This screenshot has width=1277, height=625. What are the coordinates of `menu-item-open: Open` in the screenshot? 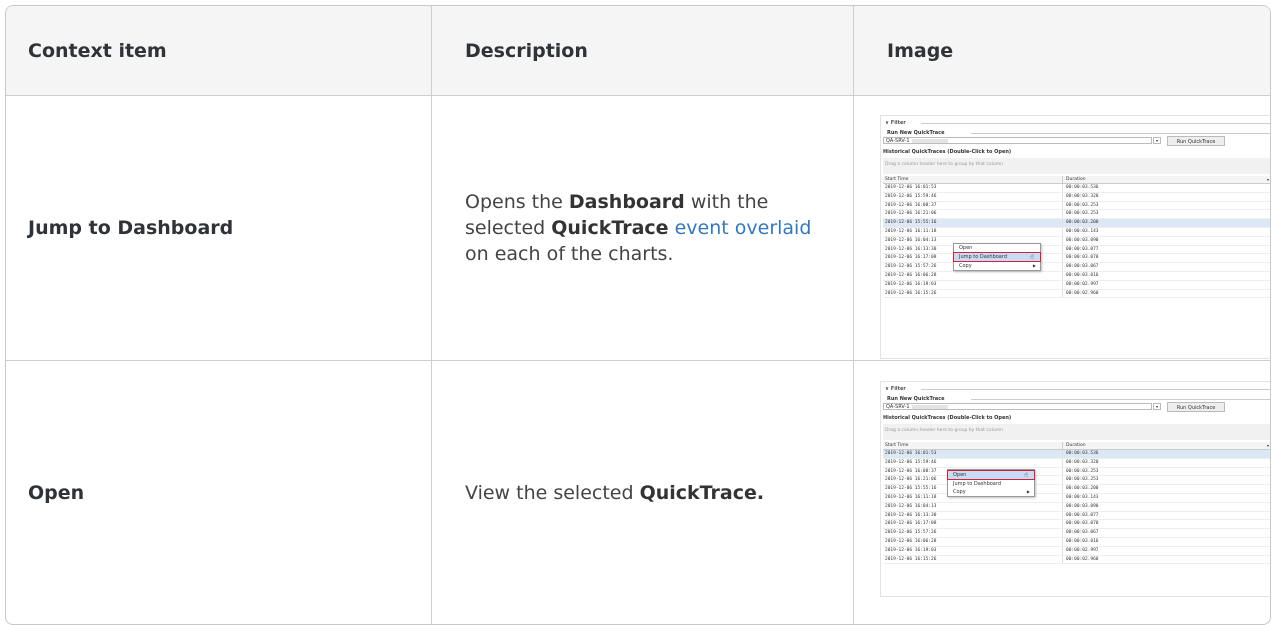 It's located at (997, 248).